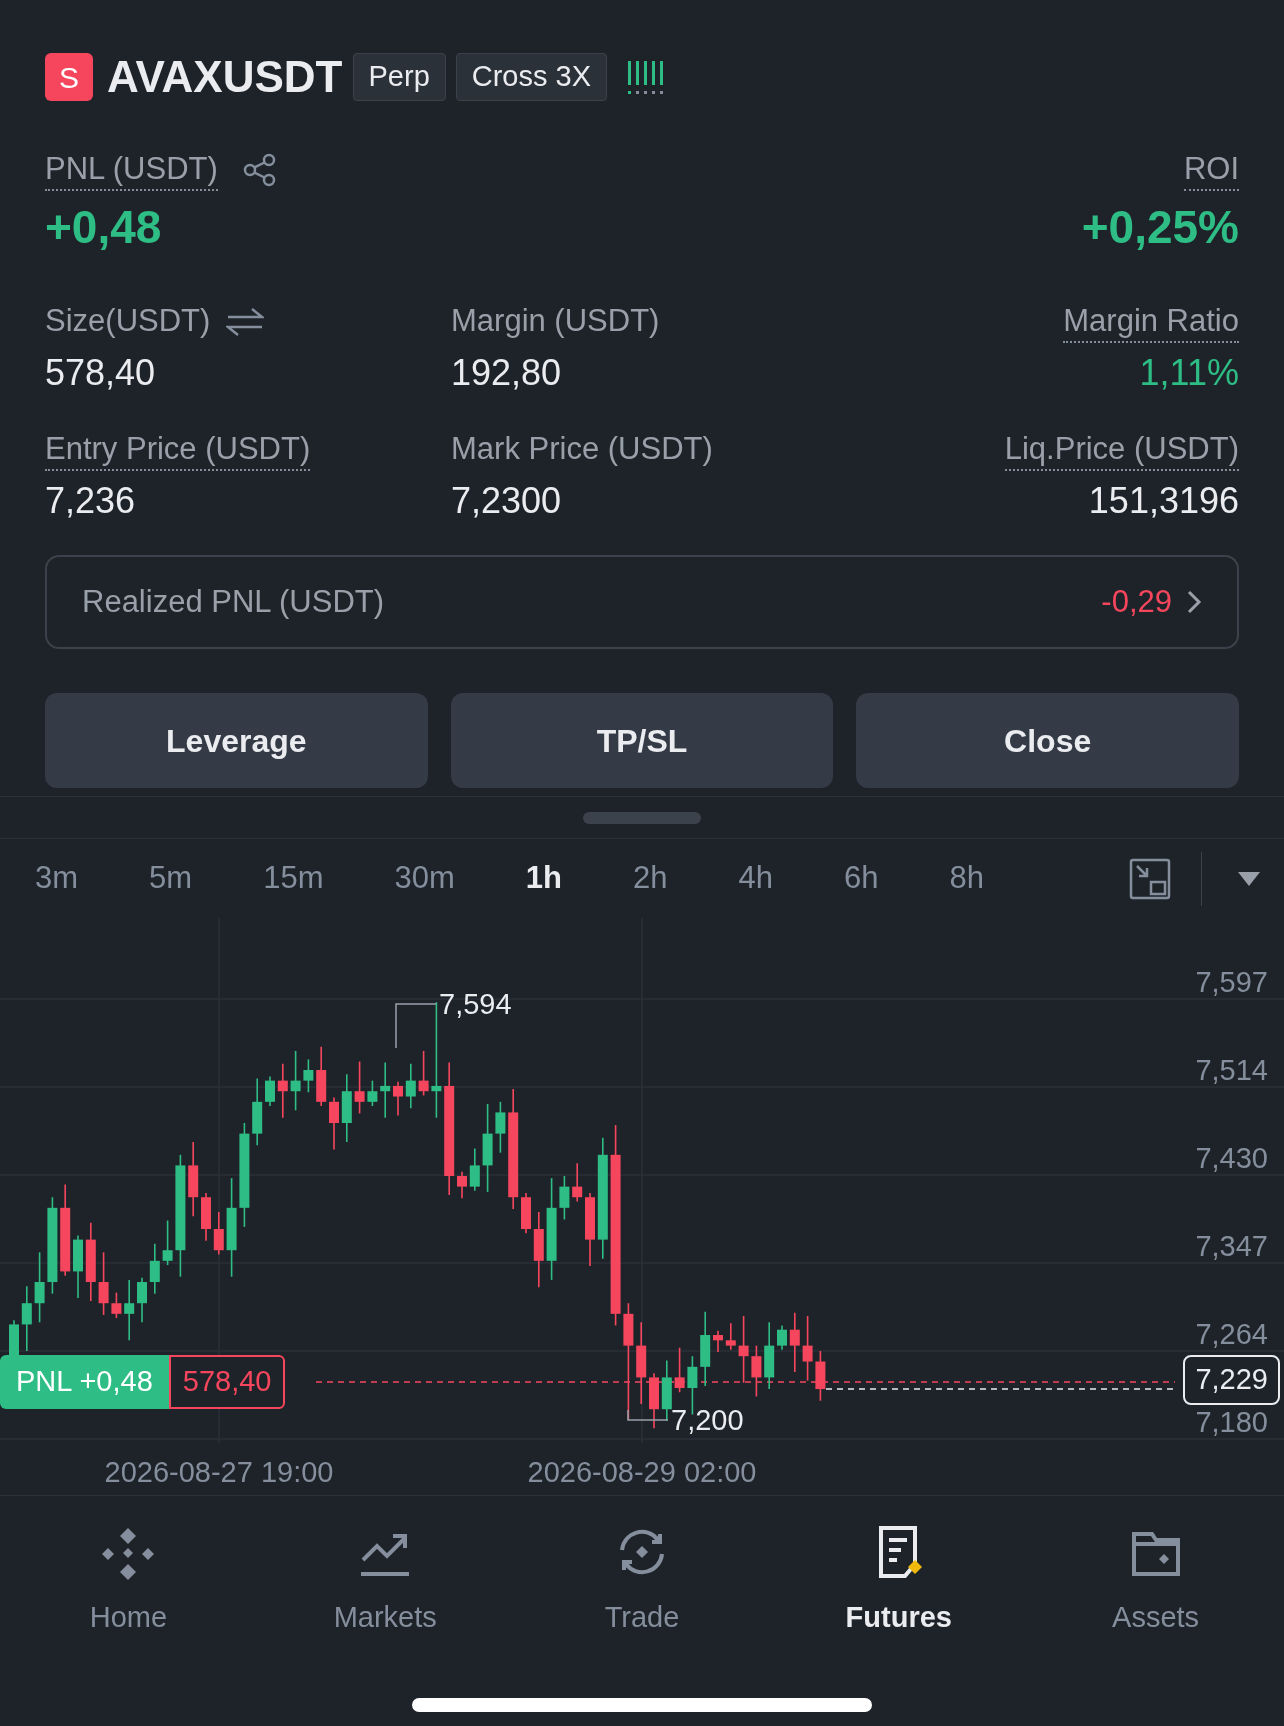 This screenshot has height=1726, width=1284. What do you see at coordinates (1189, 373) in the screenshot?
I see `stat-value: 1,11%` at bounding box center [1189, 373].